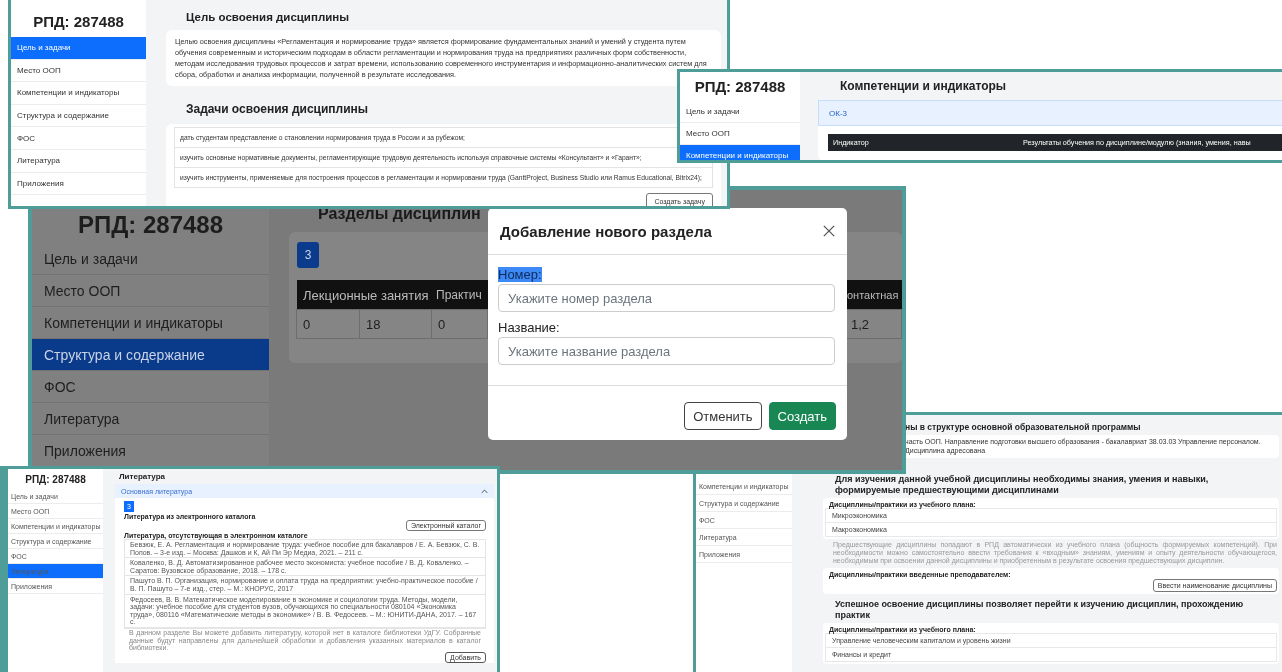 Image resolution: width=1282 pixels, height=672 pixels. What do you see at coordinates (142, 476) in the screenshot?
I see `section-heading: Литература` at bounding box center [142, 476].